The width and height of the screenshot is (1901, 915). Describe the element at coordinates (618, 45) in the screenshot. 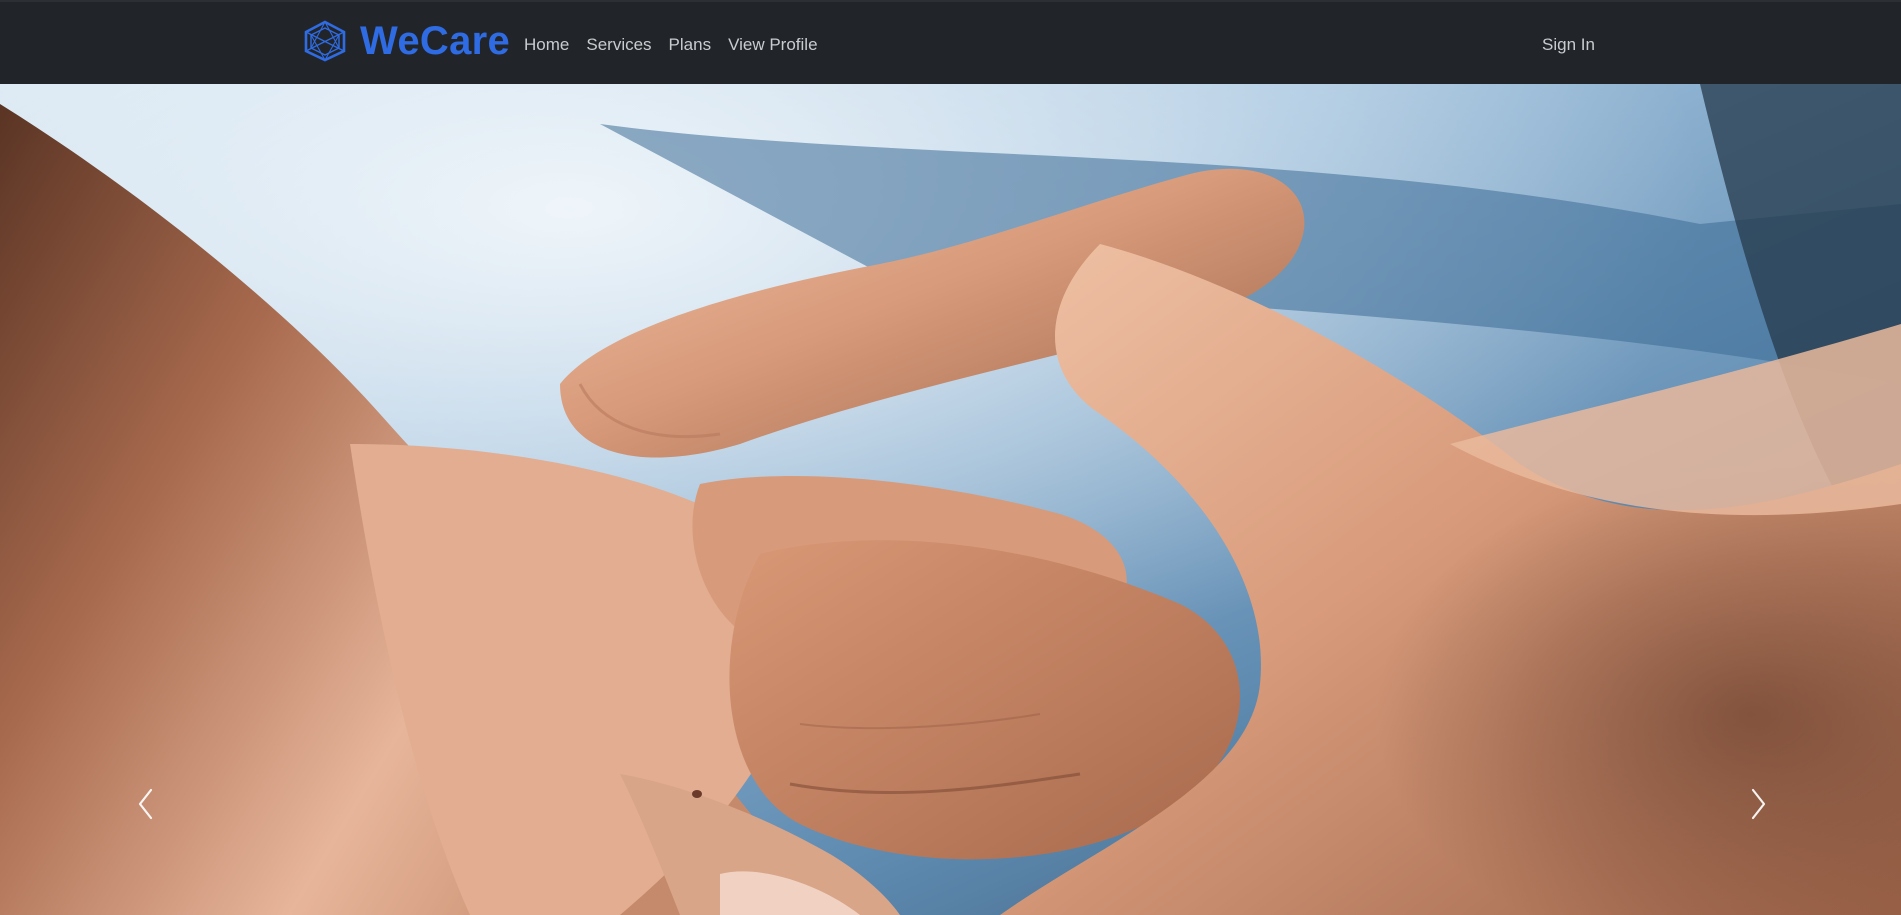

I see `nav-services: Services` at that location.